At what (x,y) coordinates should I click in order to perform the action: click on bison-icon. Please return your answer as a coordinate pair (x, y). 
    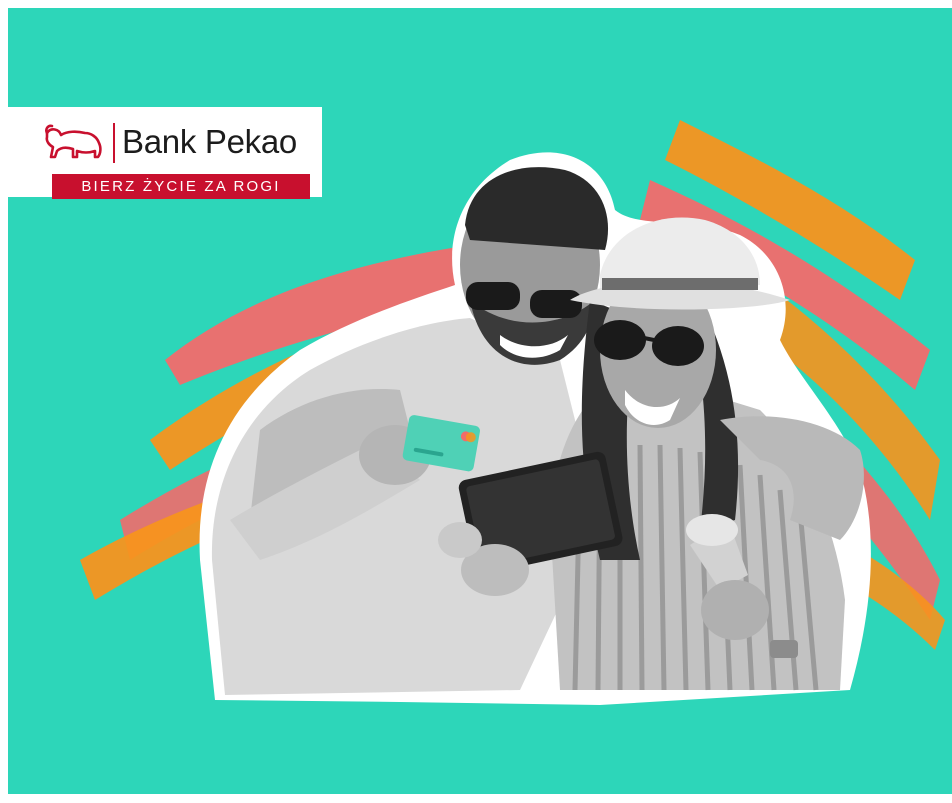
    Looking at the image, I should click on (73, 141).